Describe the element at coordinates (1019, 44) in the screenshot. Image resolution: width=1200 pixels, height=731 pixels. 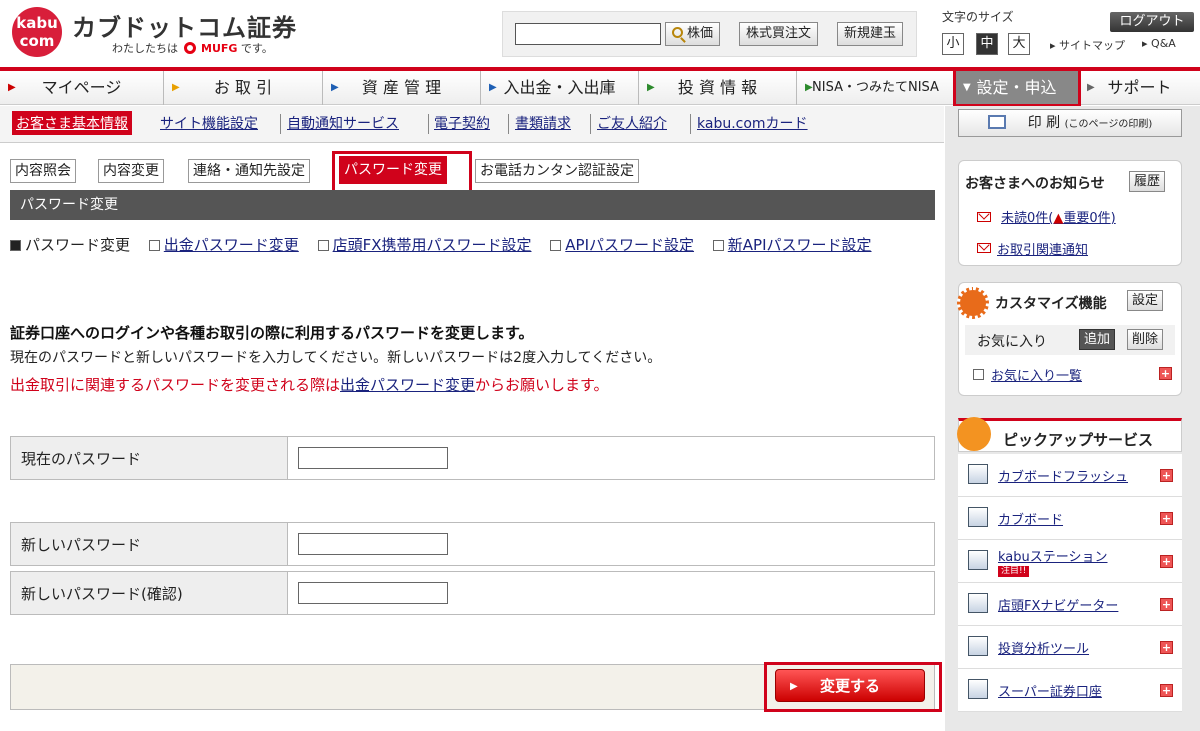
I see `font-size-large-button: 大` at that location.